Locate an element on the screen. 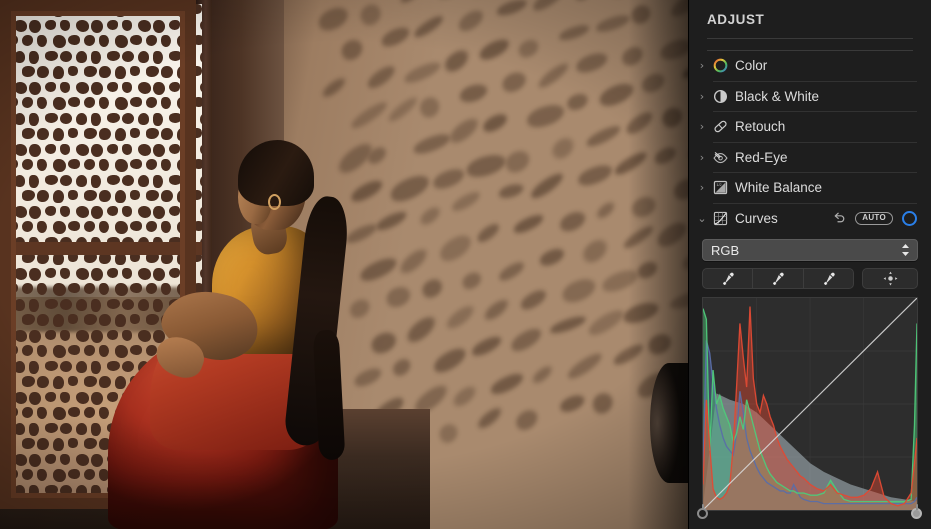  channel-select-value: RGB is located at coordinates (725, 250).